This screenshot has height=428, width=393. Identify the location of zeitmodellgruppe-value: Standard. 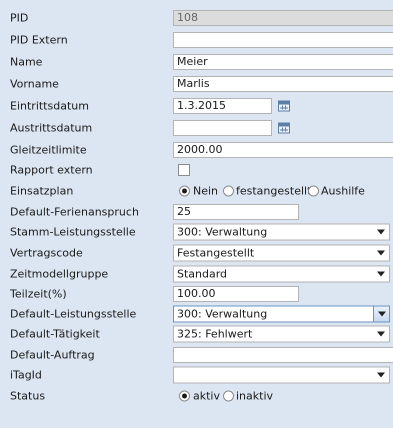
(202, 274).